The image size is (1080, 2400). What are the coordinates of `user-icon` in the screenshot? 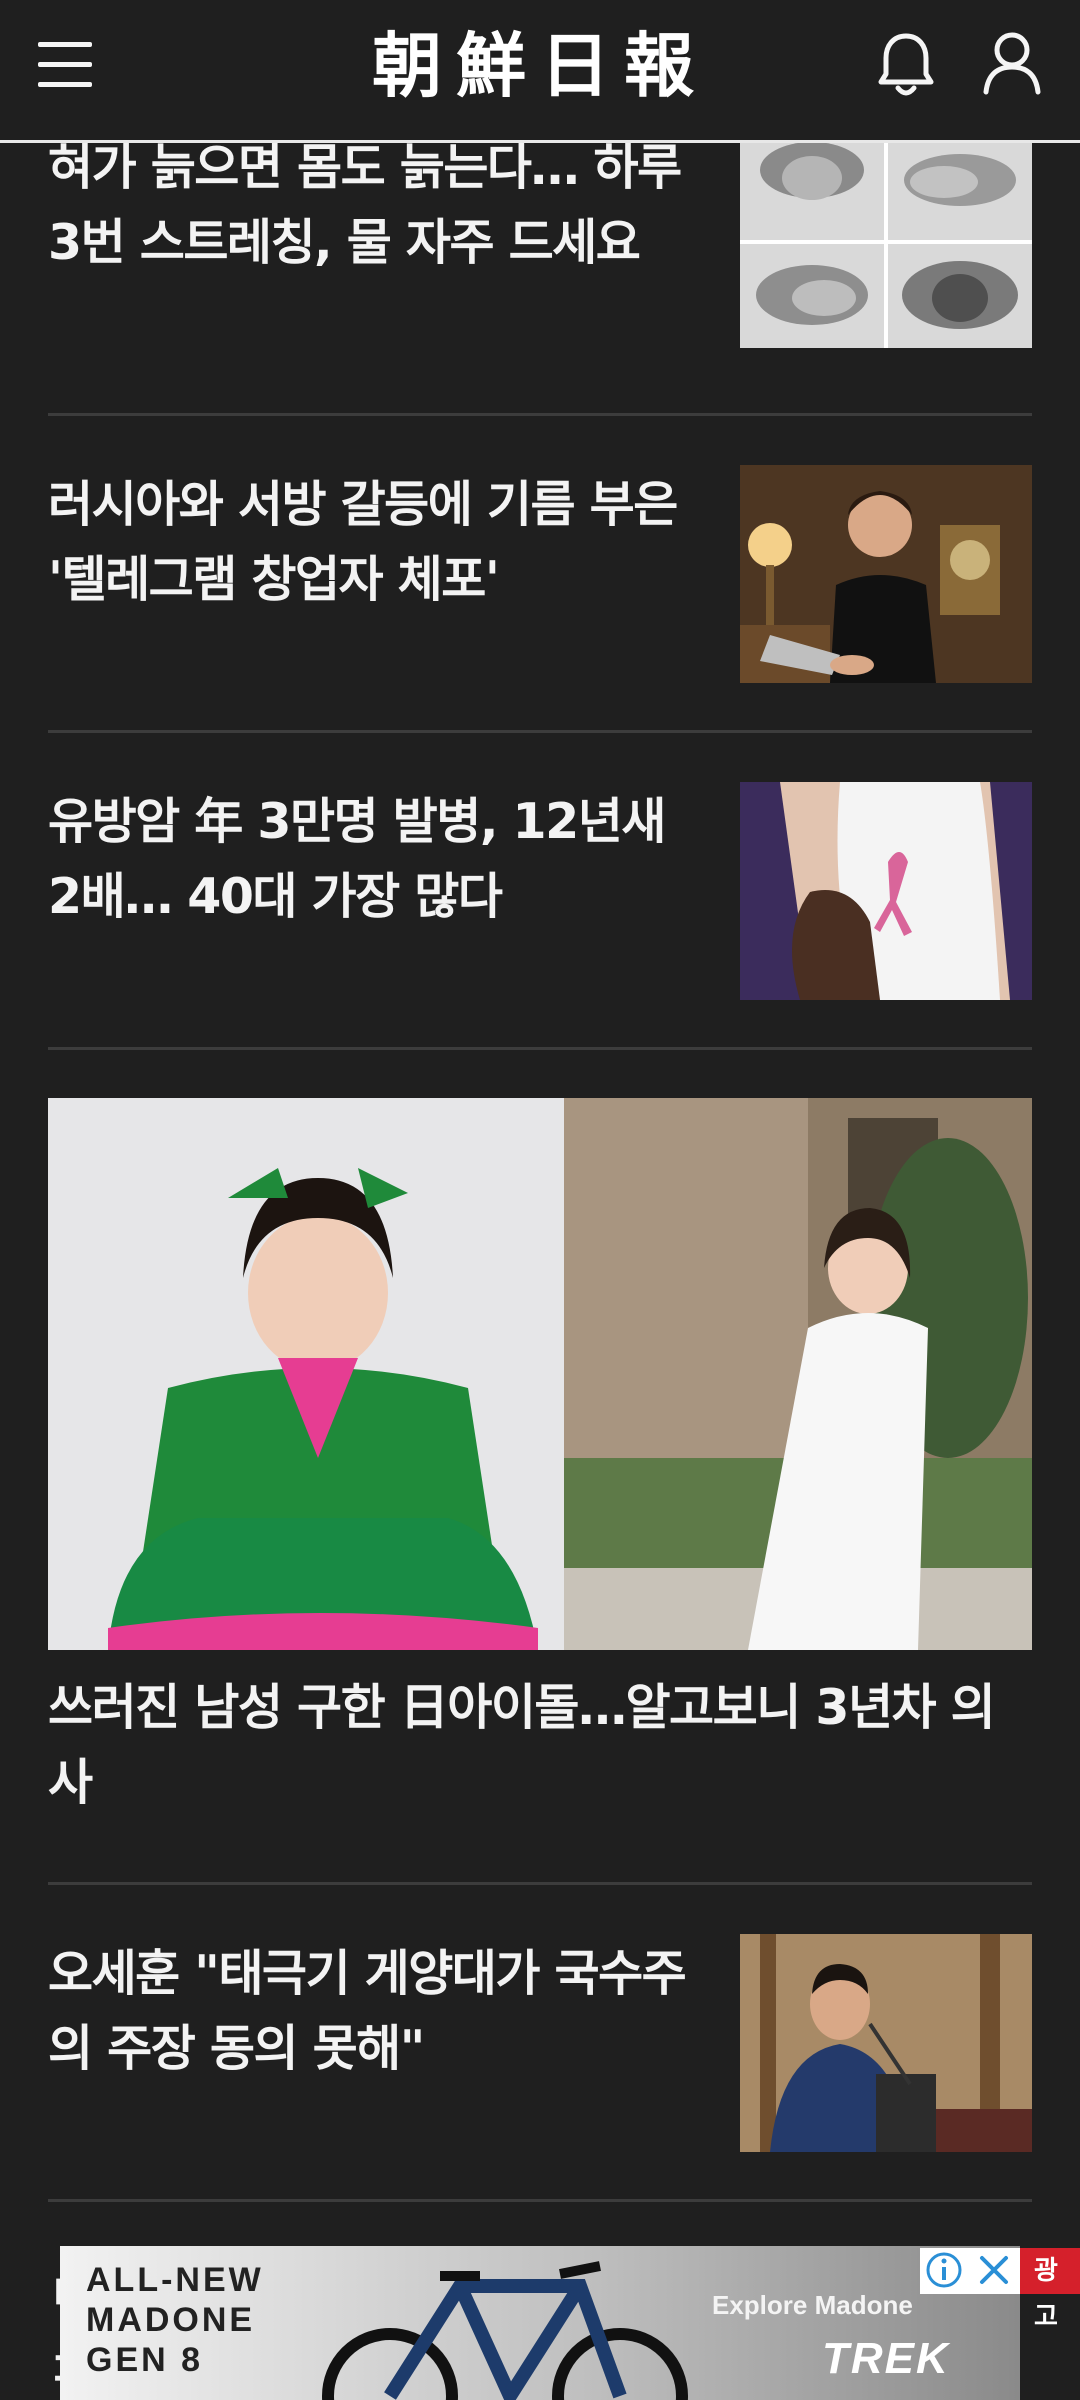 It's located at (1012, 63).